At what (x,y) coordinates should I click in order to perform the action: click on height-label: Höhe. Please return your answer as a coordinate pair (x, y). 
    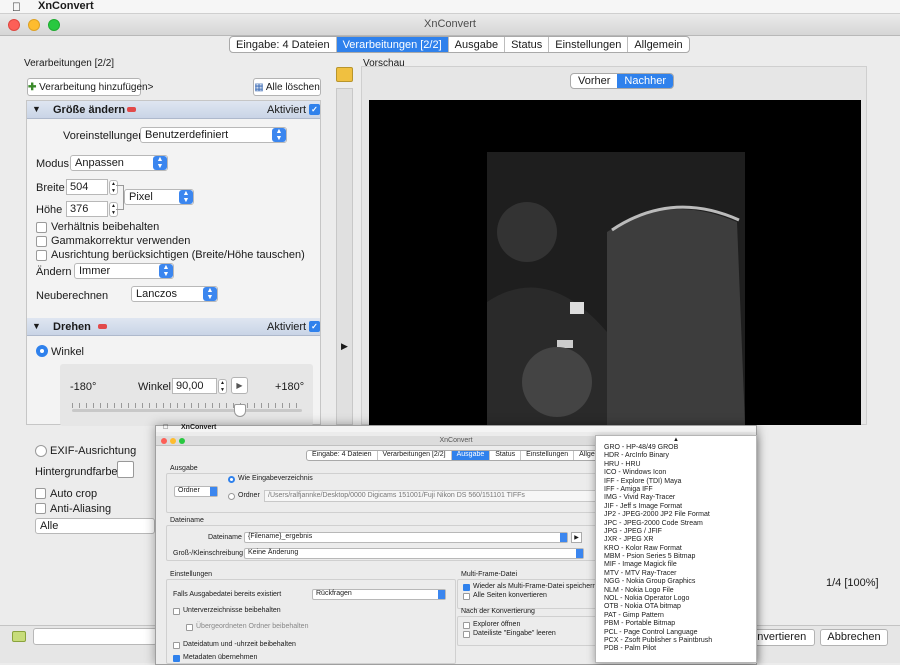
    Looking at the image, I should click on (49, 210).